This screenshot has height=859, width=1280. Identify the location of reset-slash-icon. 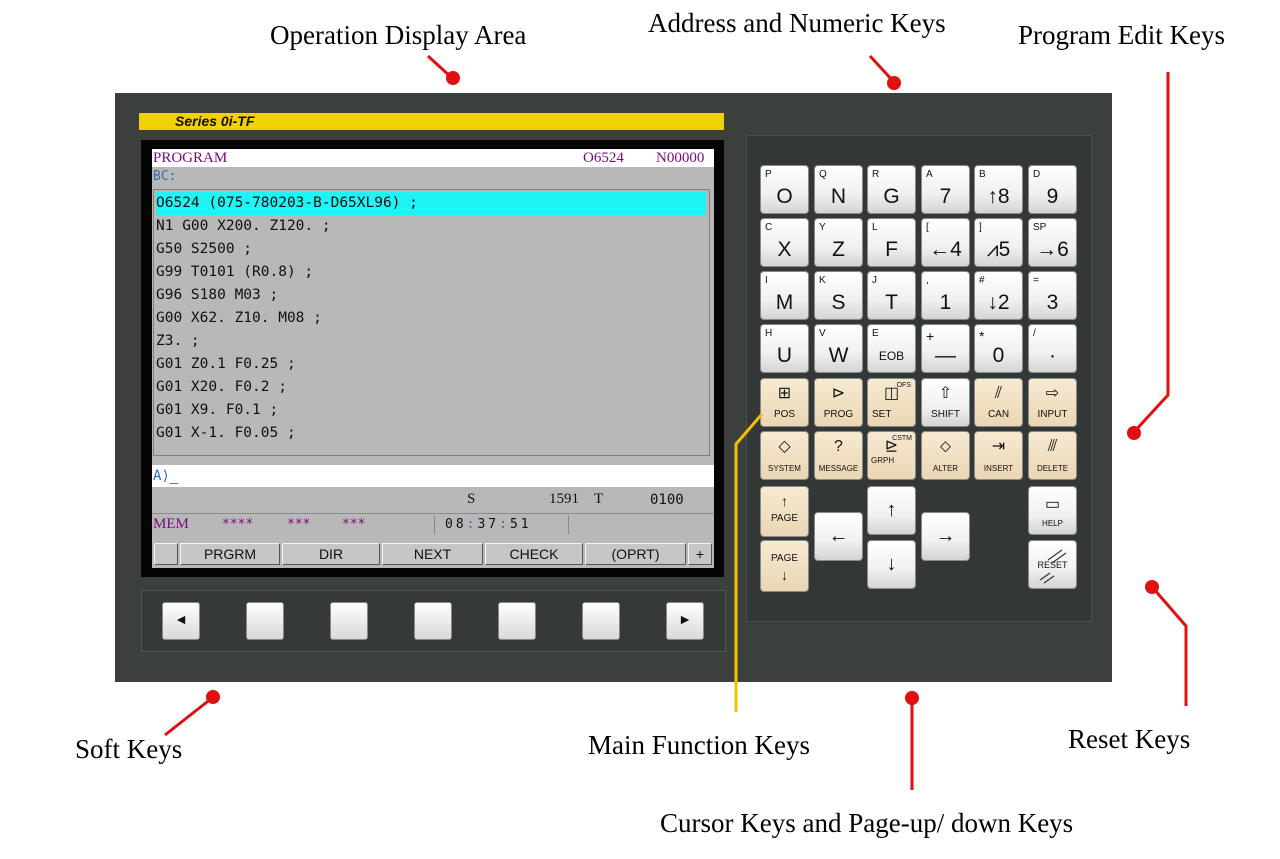
(1053, 566).